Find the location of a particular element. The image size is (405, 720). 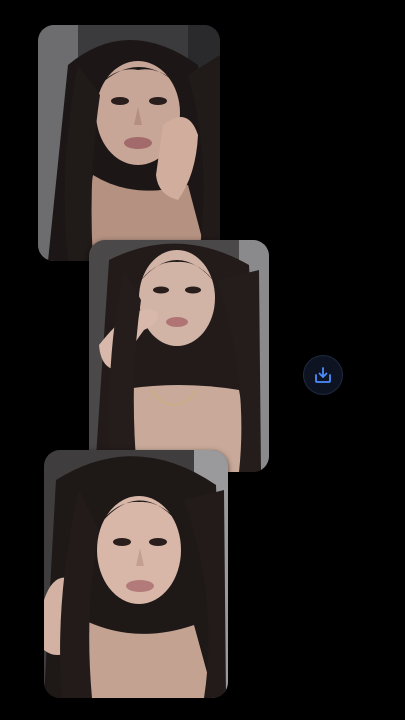

photo-2-image is located at coordinates (179, 356).